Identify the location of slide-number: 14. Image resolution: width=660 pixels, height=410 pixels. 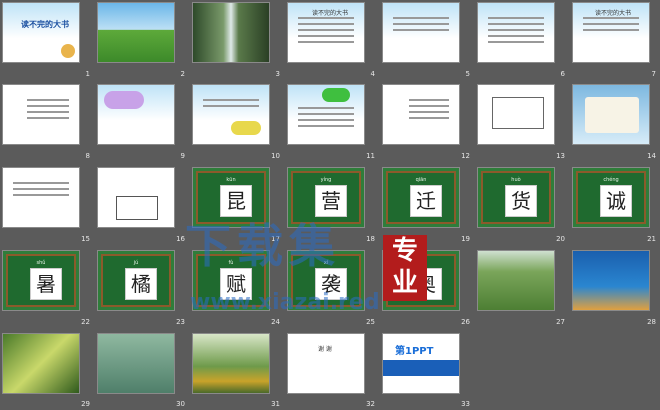
(651, 156).